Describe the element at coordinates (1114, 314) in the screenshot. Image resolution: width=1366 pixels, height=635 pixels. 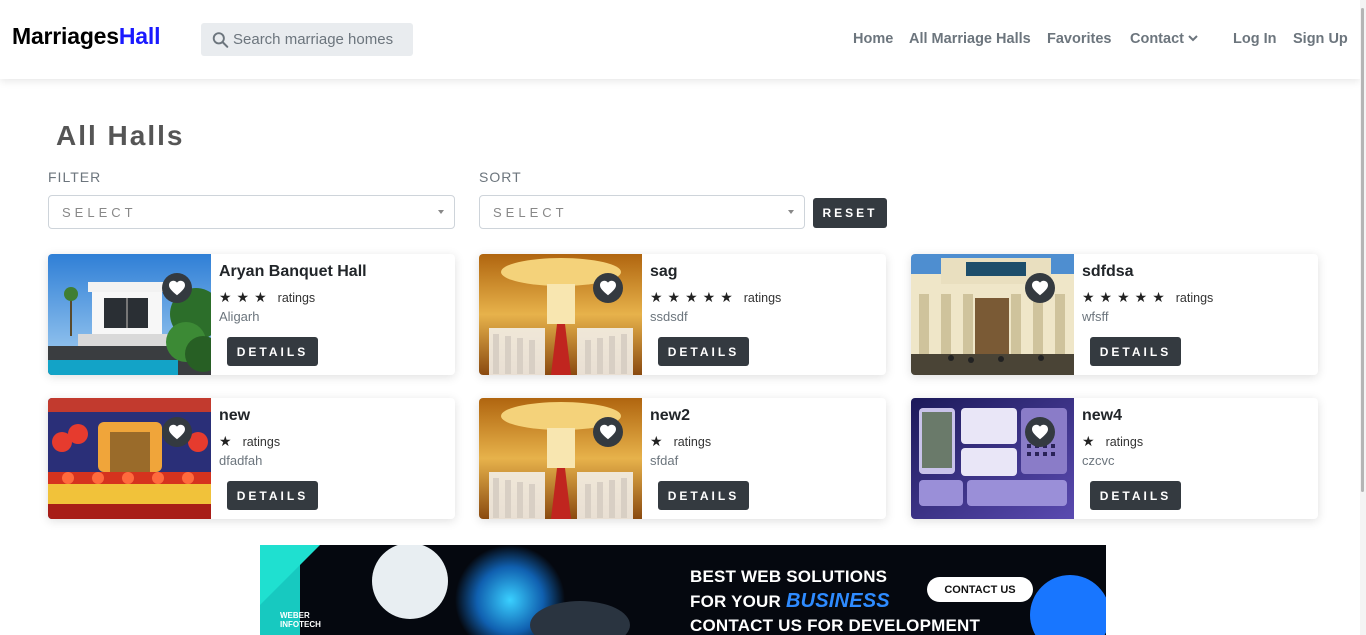
I see `hall-card: sdfdsa ★★★★★ ratings wfsff DETAILS` at that location.